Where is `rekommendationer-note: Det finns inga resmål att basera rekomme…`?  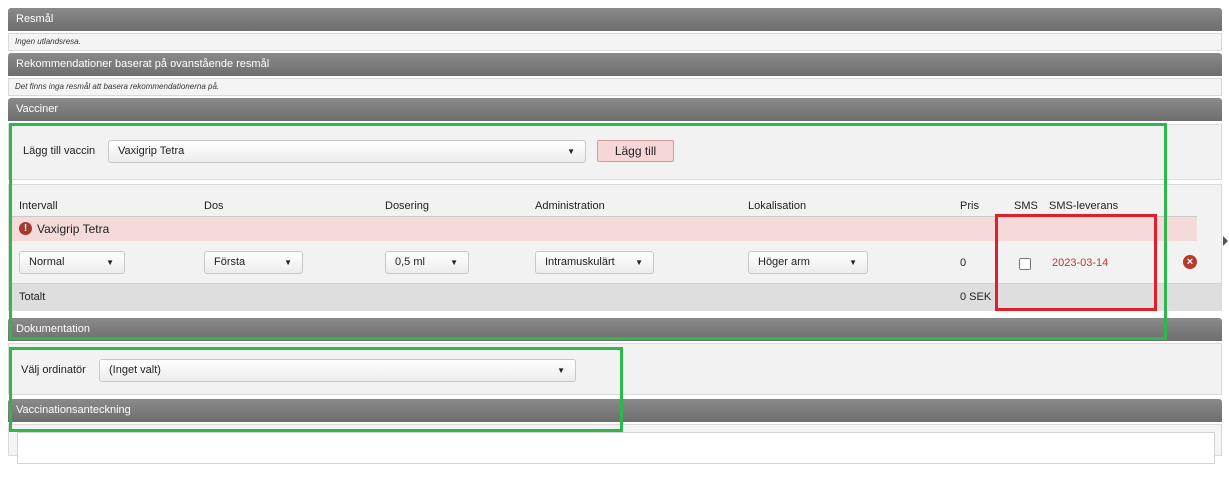
rekommendationer-note: Det finns inga resmål att basera rekomme… is located at coordinates (615, 87).